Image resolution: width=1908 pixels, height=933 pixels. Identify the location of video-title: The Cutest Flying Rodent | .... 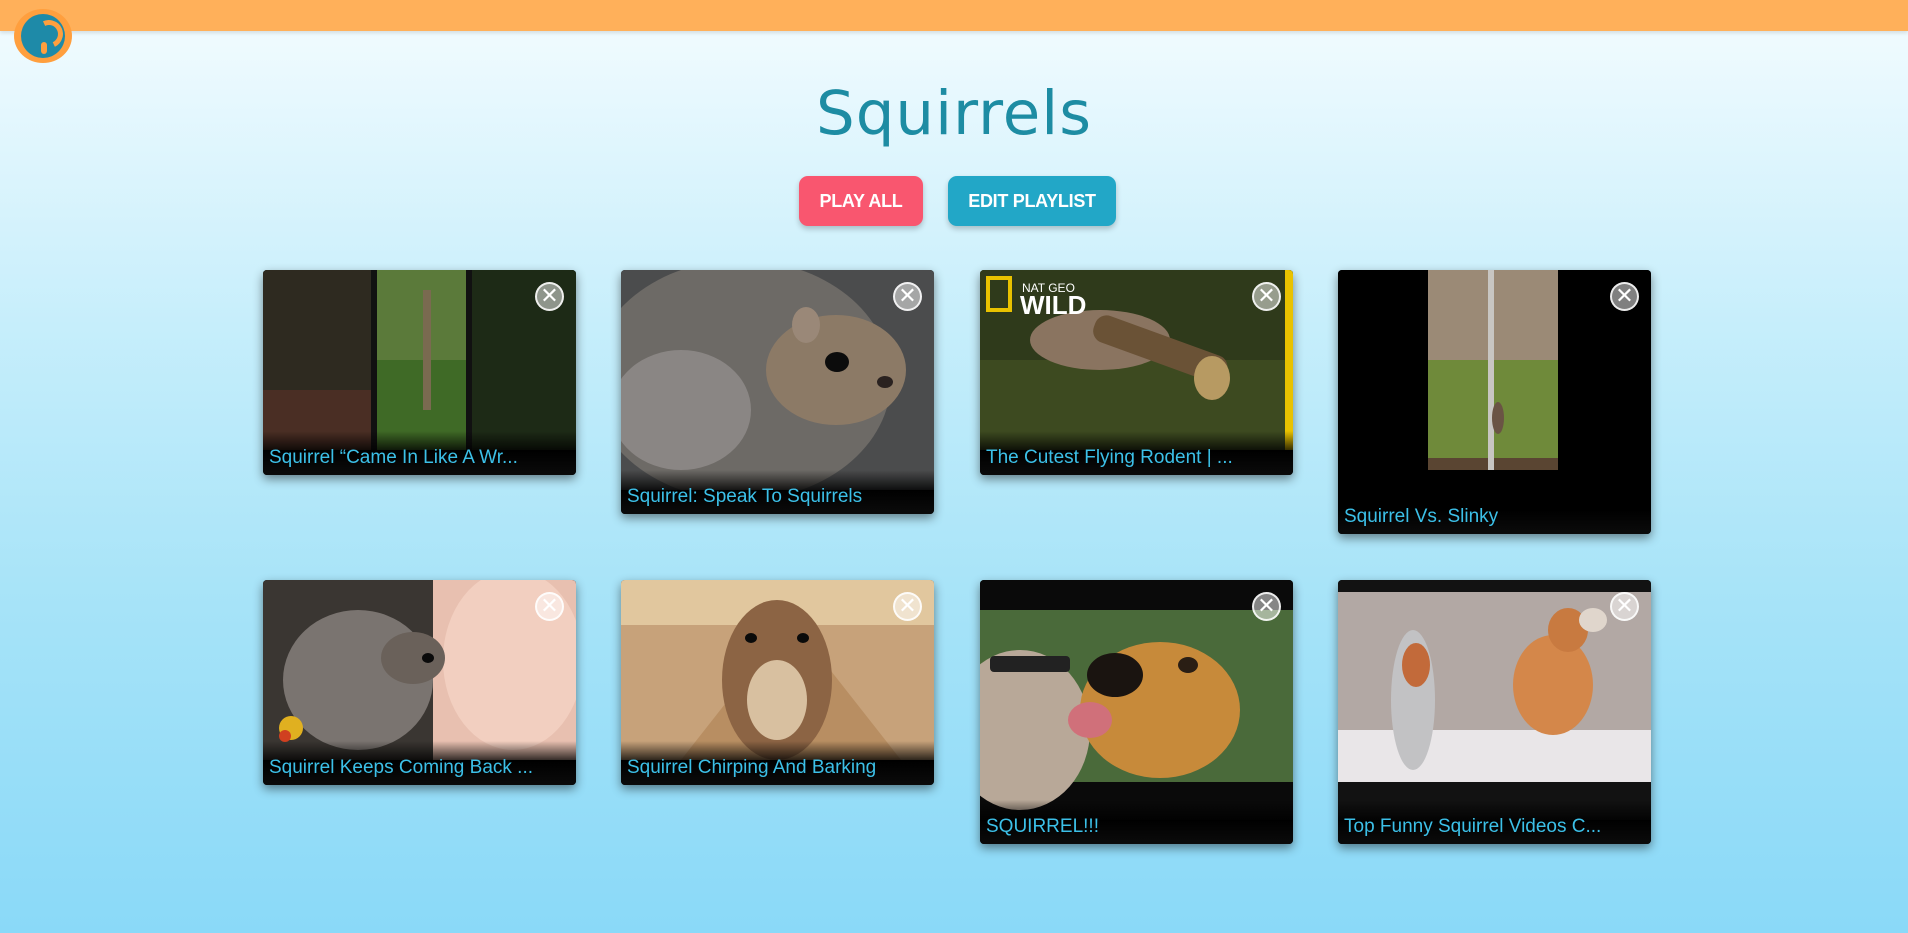
(1109, 458).